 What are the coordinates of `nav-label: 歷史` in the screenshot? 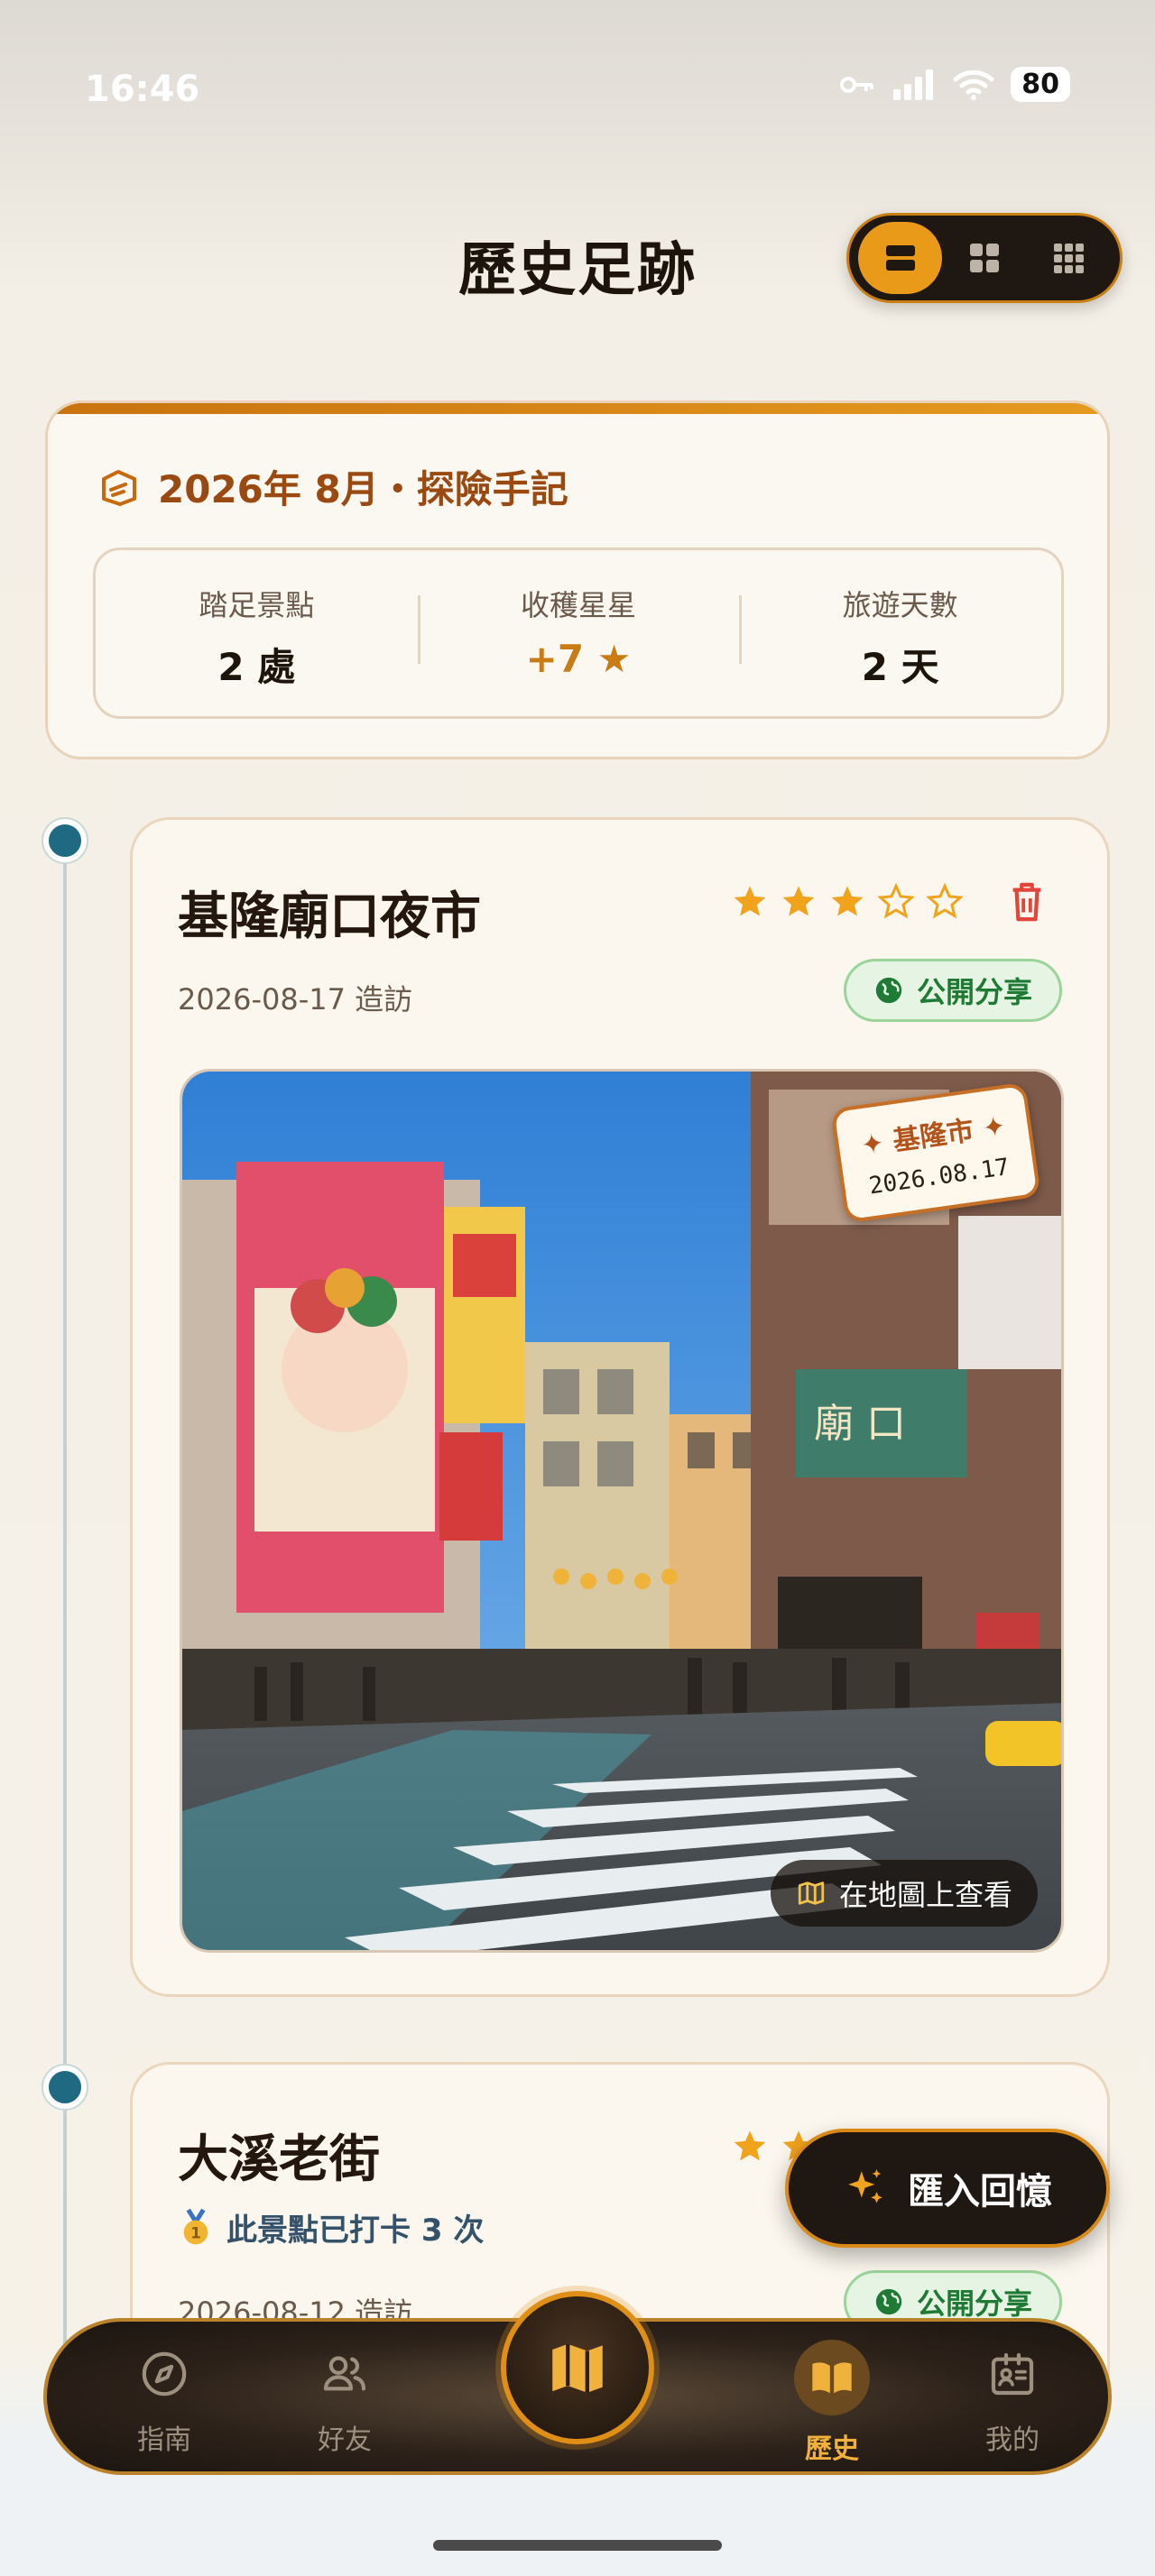 It's located at (832, 2449).